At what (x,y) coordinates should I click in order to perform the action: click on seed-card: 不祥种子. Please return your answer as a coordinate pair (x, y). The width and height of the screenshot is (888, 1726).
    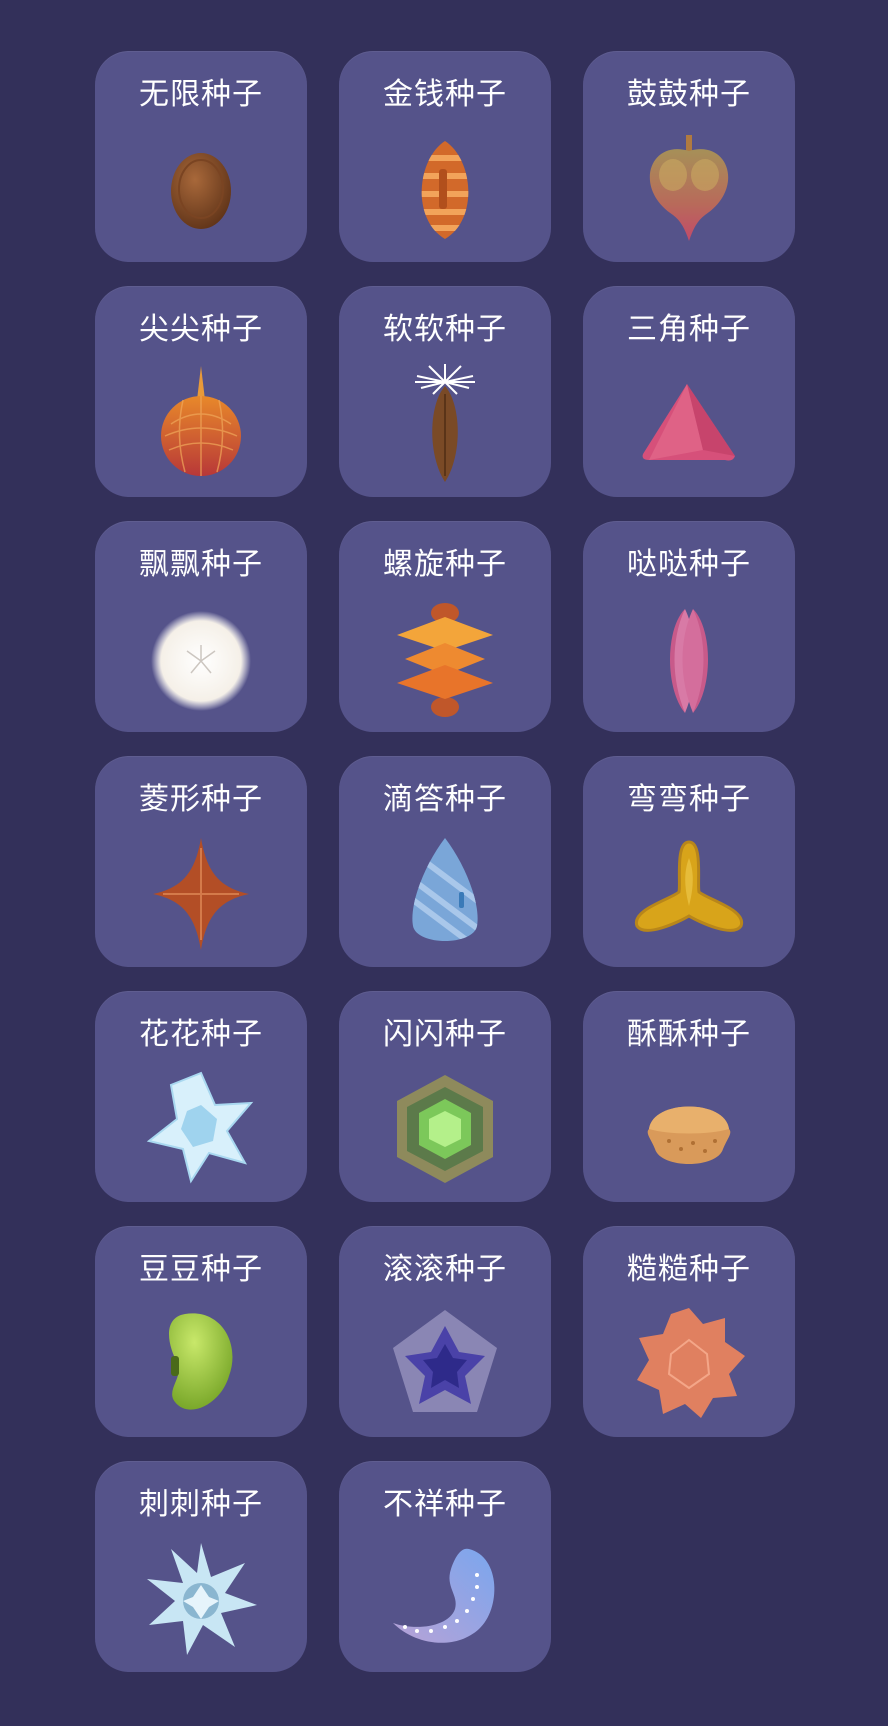
    Looking at the image, I should click on (445, 1566).